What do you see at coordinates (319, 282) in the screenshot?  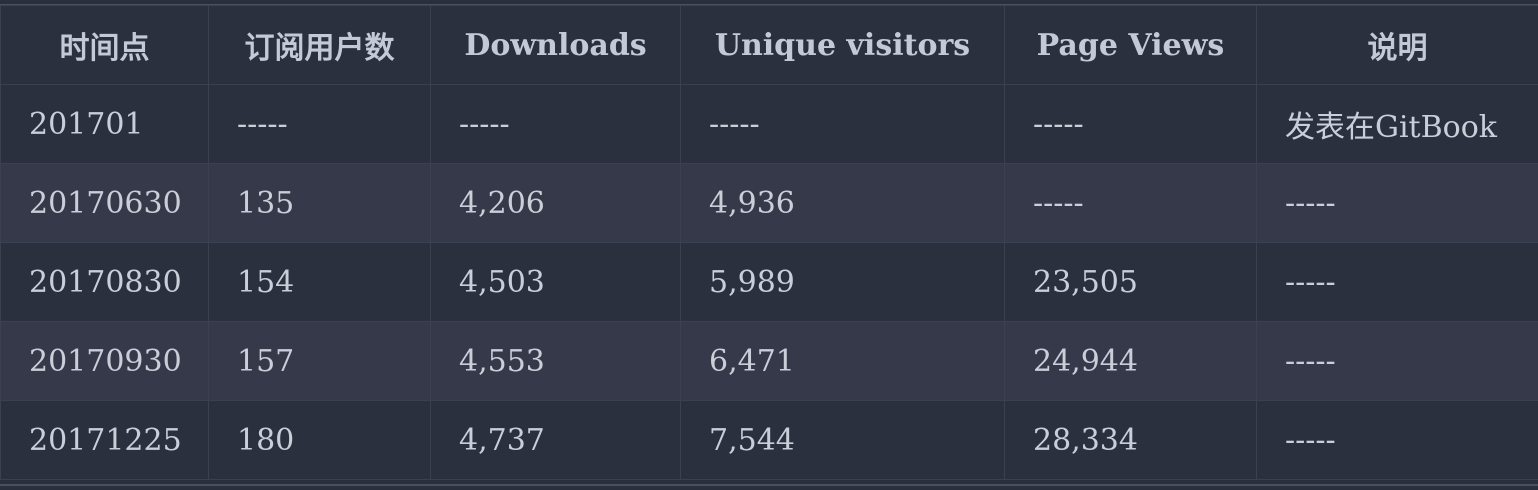 I see `cell-subscribers: 154` at bounding box center [319, 282].